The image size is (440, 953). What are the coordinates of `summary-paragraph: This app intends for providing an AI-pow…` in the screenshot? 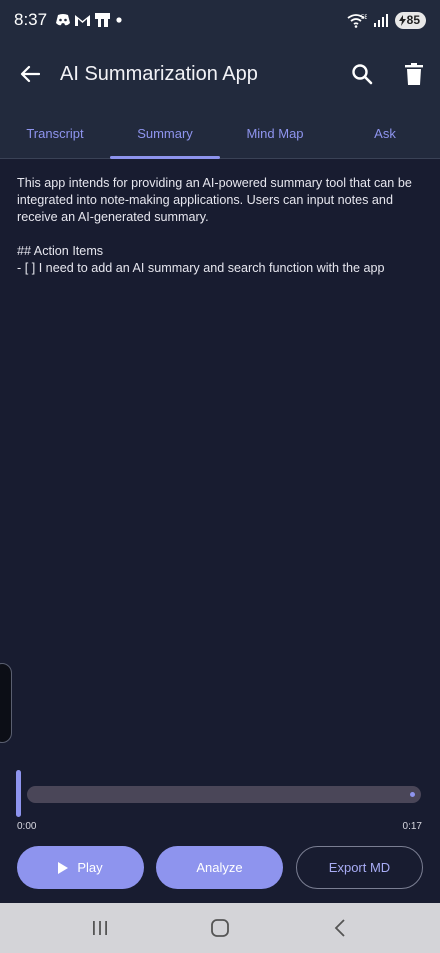 It's located at (214, 200).